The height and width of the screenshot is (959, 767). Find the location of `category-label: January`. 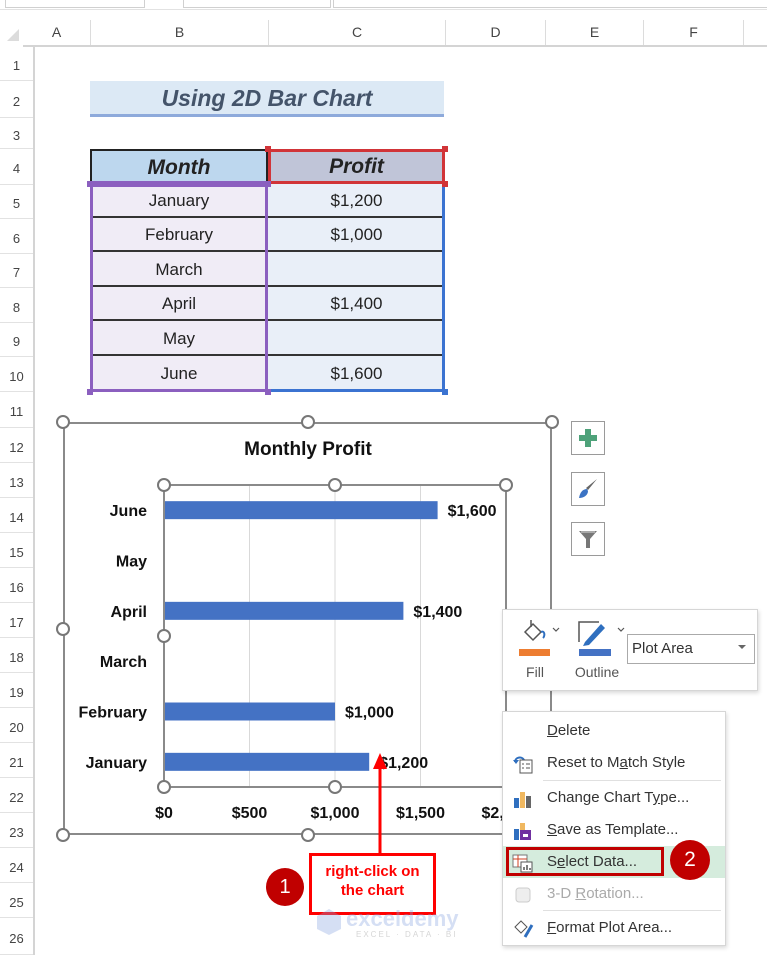

category-label: January is located at coordinates (116, 763).